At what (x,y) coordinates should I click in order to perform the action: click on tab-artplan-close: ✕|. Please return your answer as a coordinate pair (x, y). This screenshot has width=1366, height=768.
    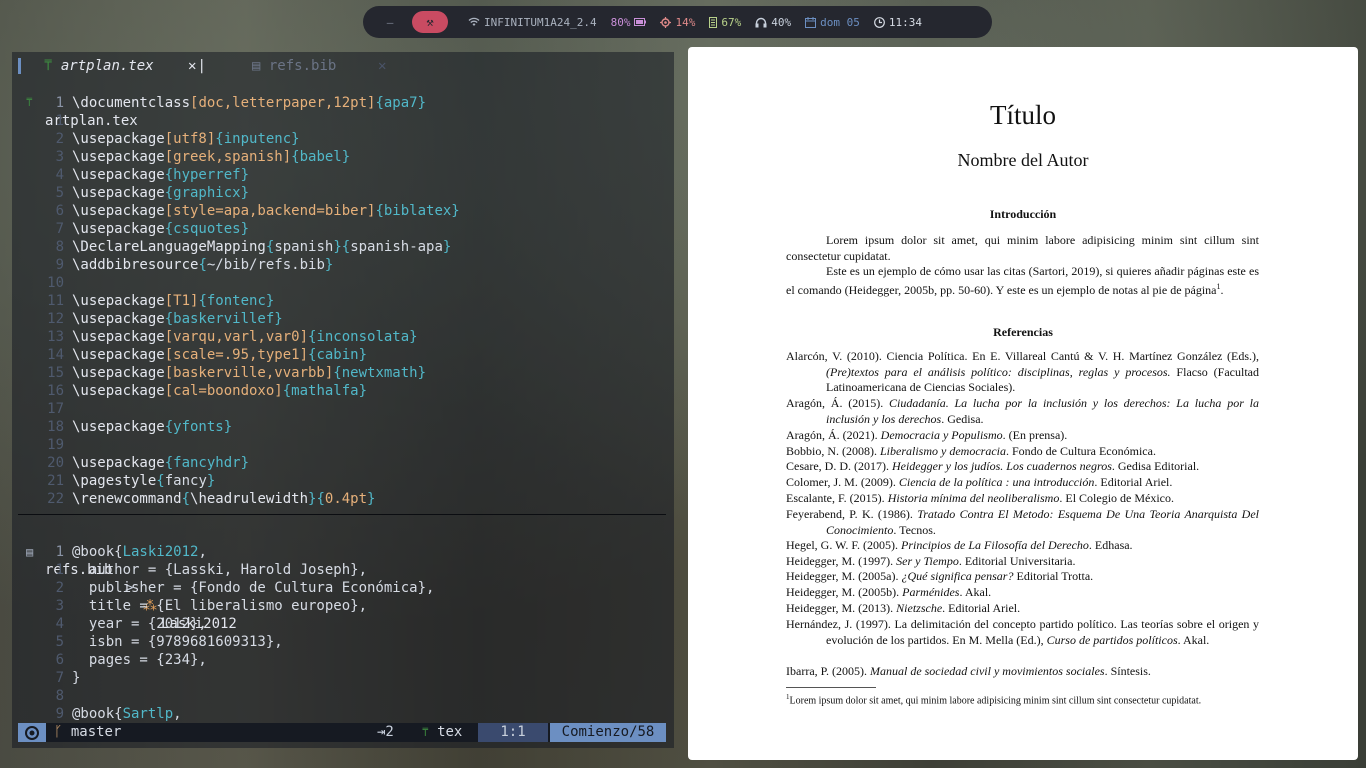
    Looking at the image, I should click on (197, 66).